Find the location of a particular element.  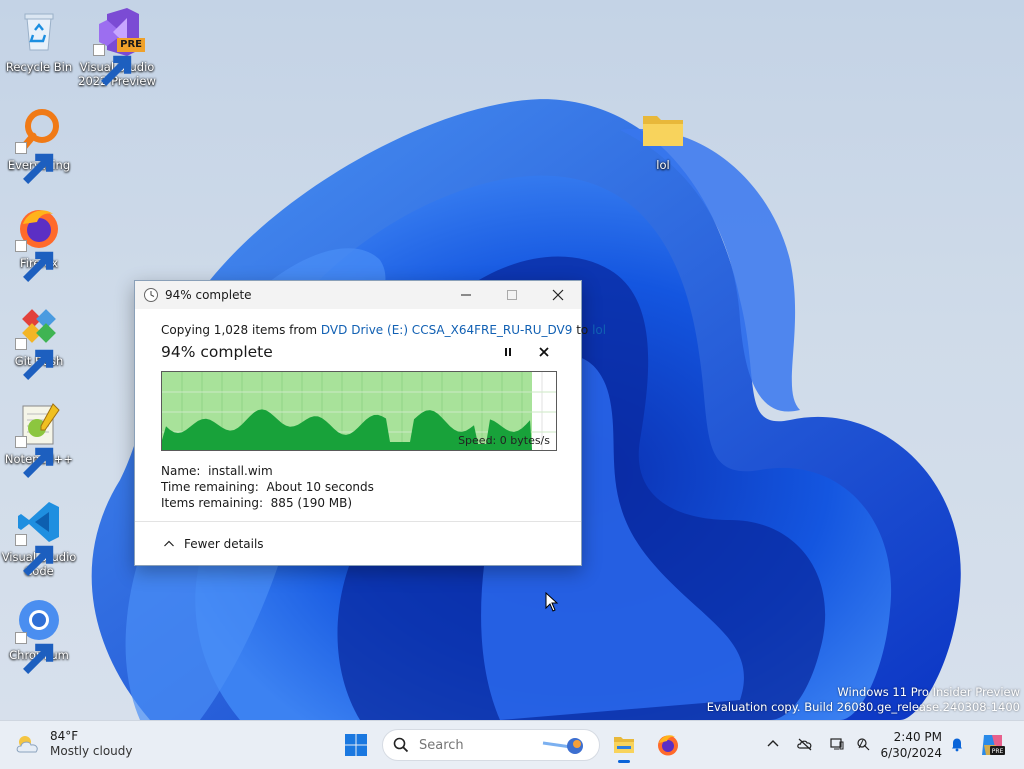

windows-logo-icon is located at coordinates (356, 745).